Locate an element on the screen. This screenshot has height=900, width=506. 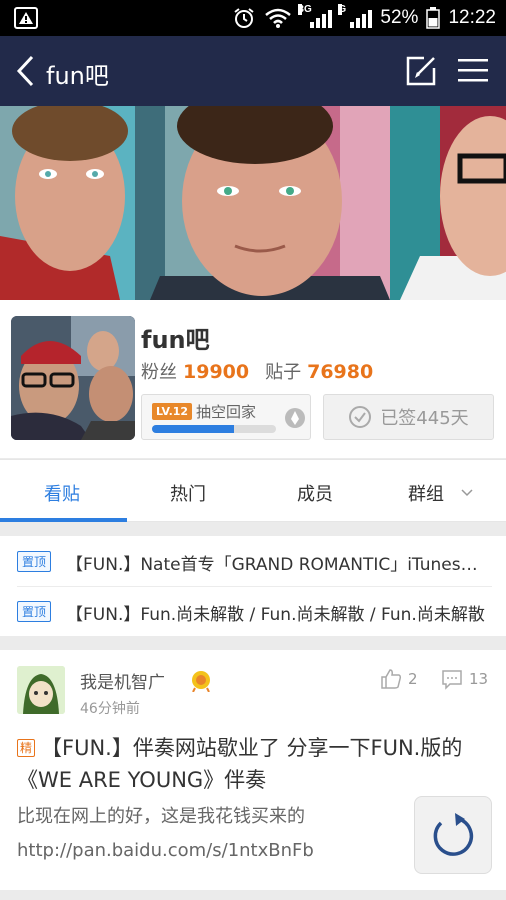
fans-count: 19900 is located at coordinates (216, 372).